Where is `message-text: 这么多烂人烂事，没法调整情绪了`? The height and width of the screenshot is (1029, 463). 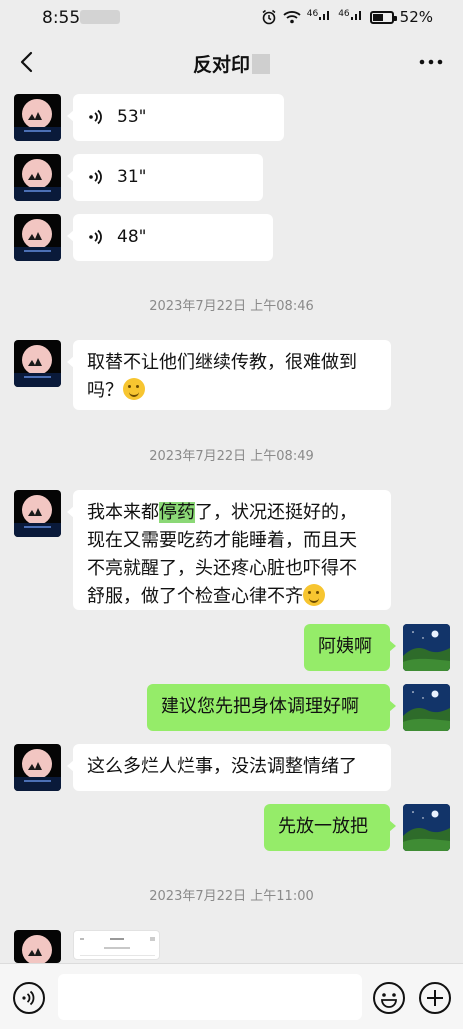 message-text: 这么多烂人烂事，没法调整情绪了 is located at coordinates (222, 766).